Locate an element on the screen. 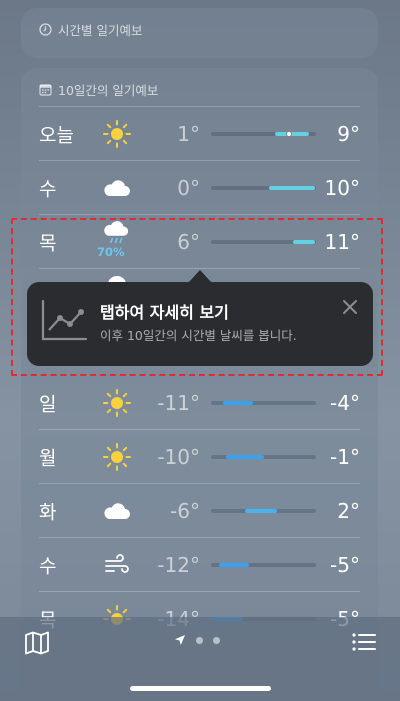 The height and width of the screenshot is (701, 400). day-label: 일 is located at coordinates (48, 404).